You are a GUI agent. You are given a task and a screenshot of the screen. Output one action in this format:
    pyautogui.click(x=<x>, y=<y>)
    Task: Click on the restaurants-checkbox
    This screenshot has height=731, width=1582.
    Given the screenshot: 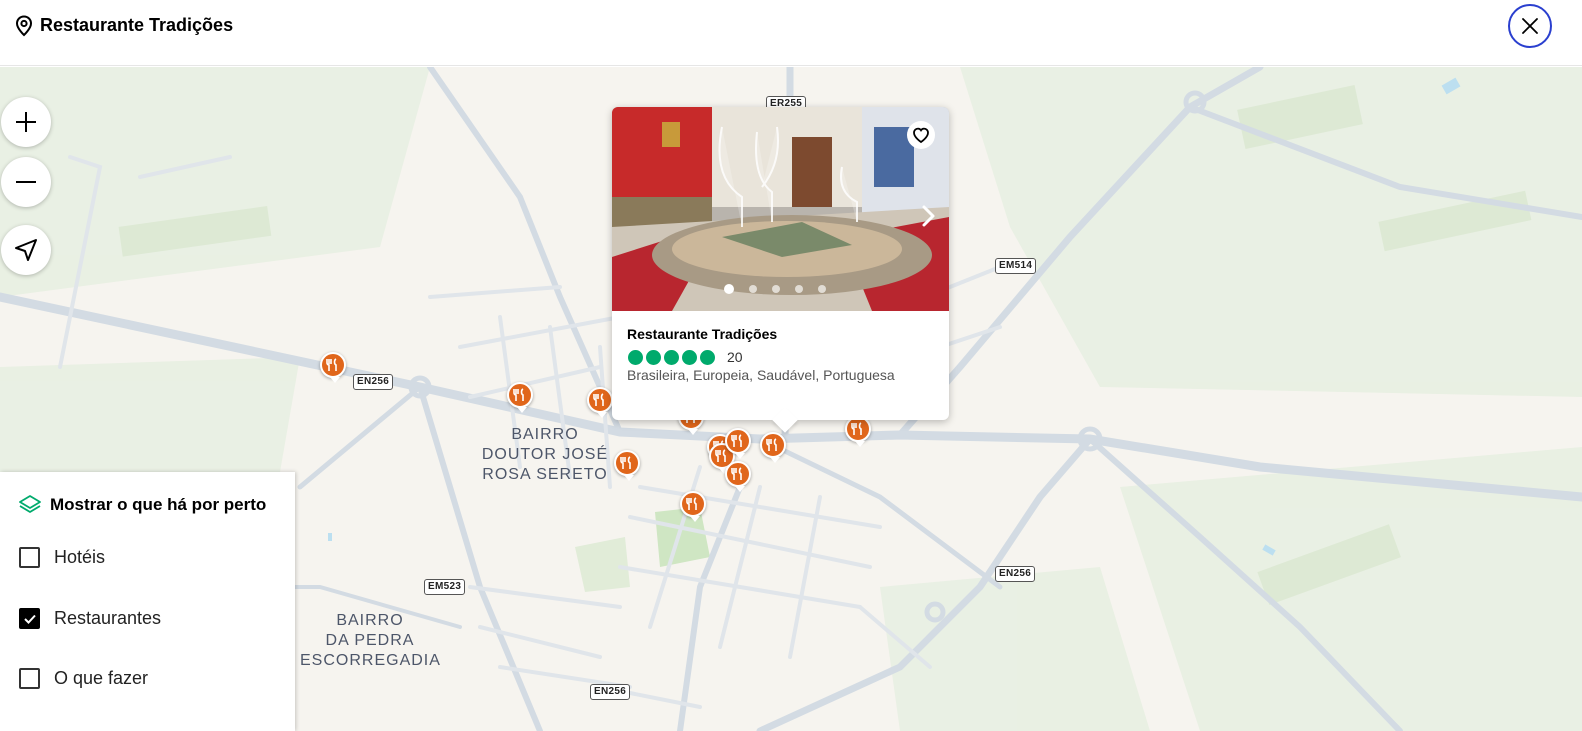 What is the action you would take?
    pyautogui.click(x=29, y=618)
    